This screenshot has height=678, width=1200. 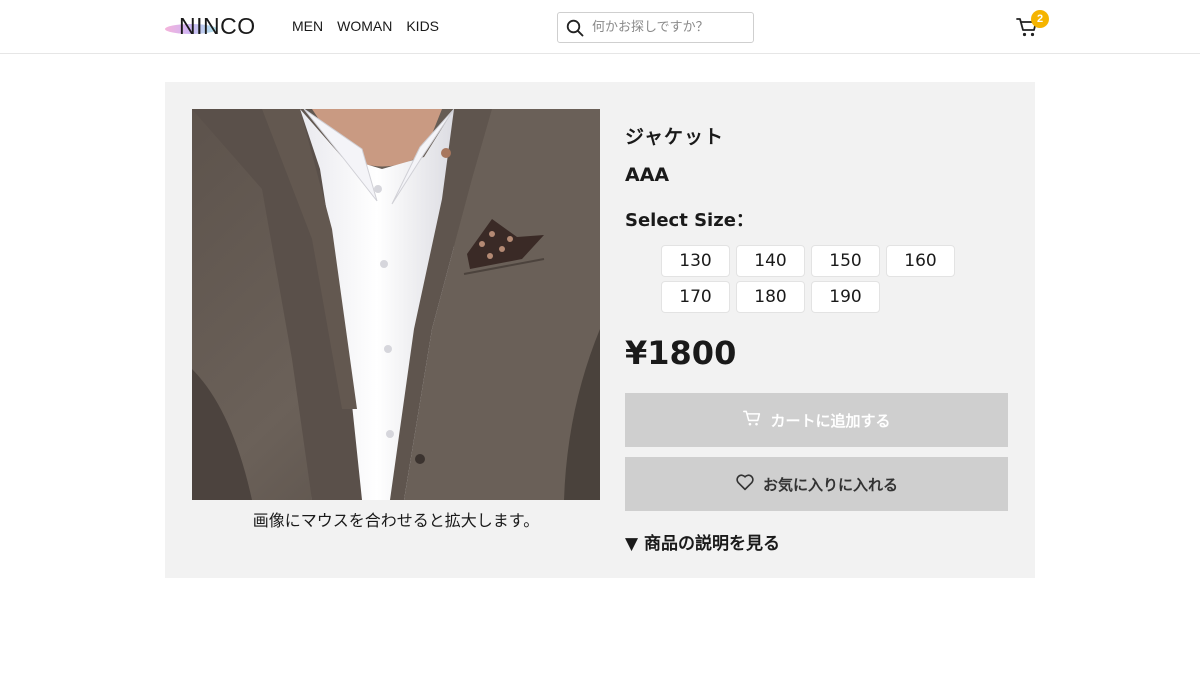 I want to click on add-to-favorites-button: お気に入りに入れる, so click(x=816, y=484).